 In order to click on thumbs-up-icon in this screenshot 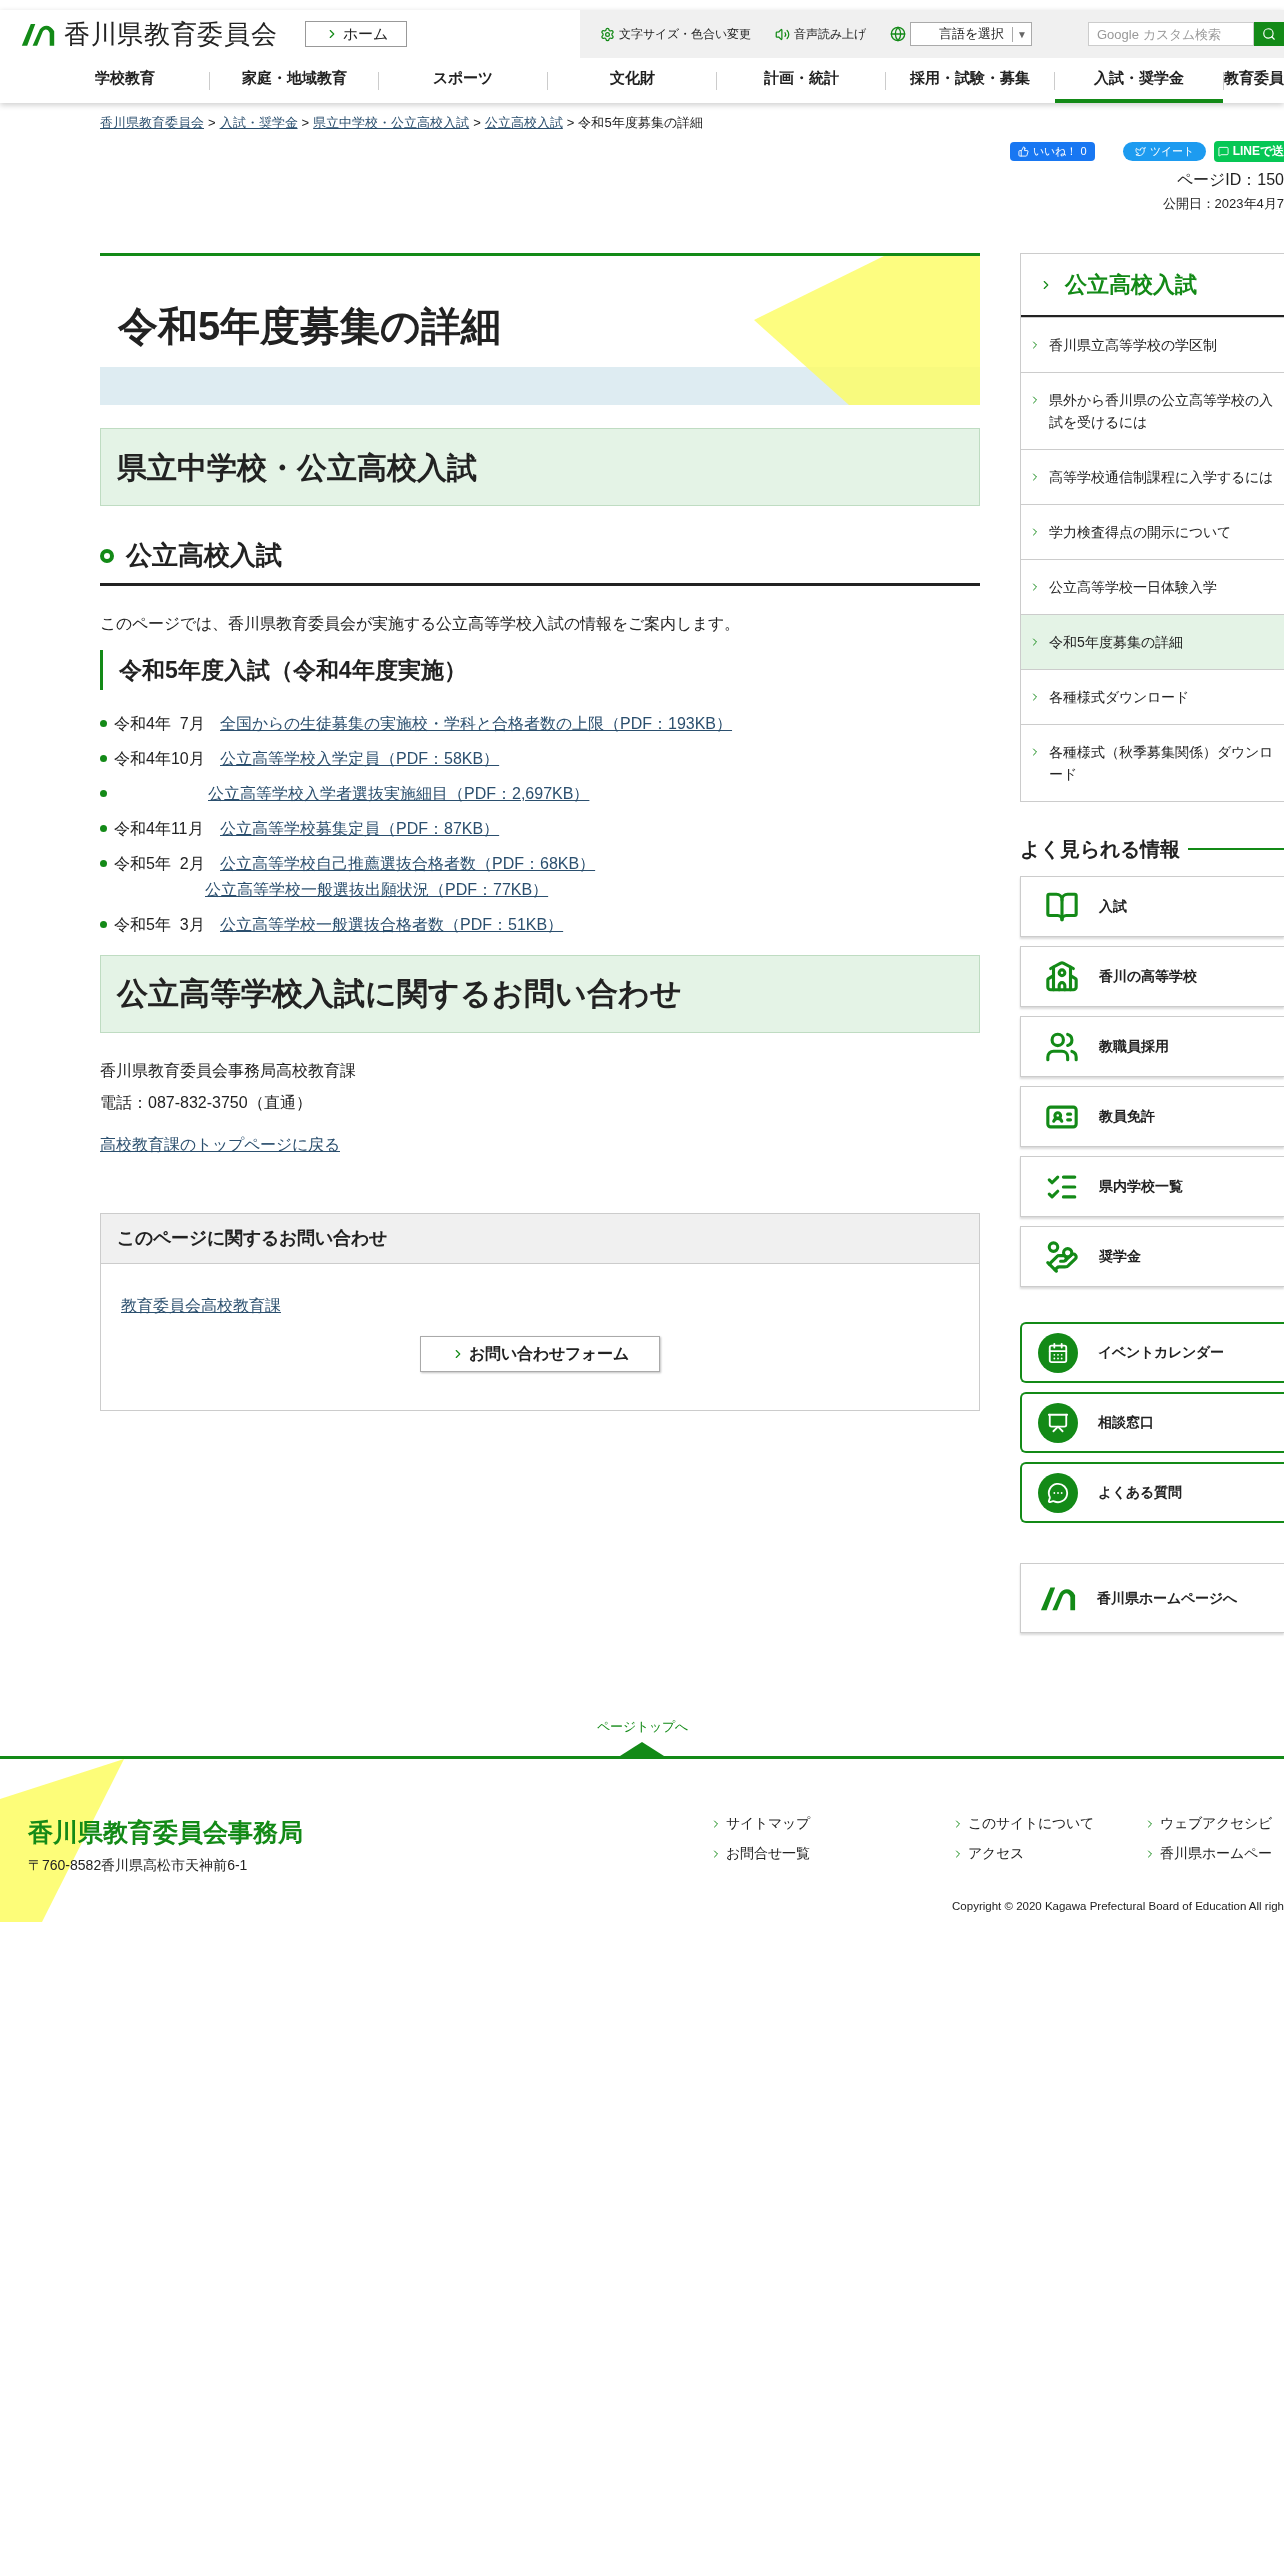, I will do `click(1024, 151)`.